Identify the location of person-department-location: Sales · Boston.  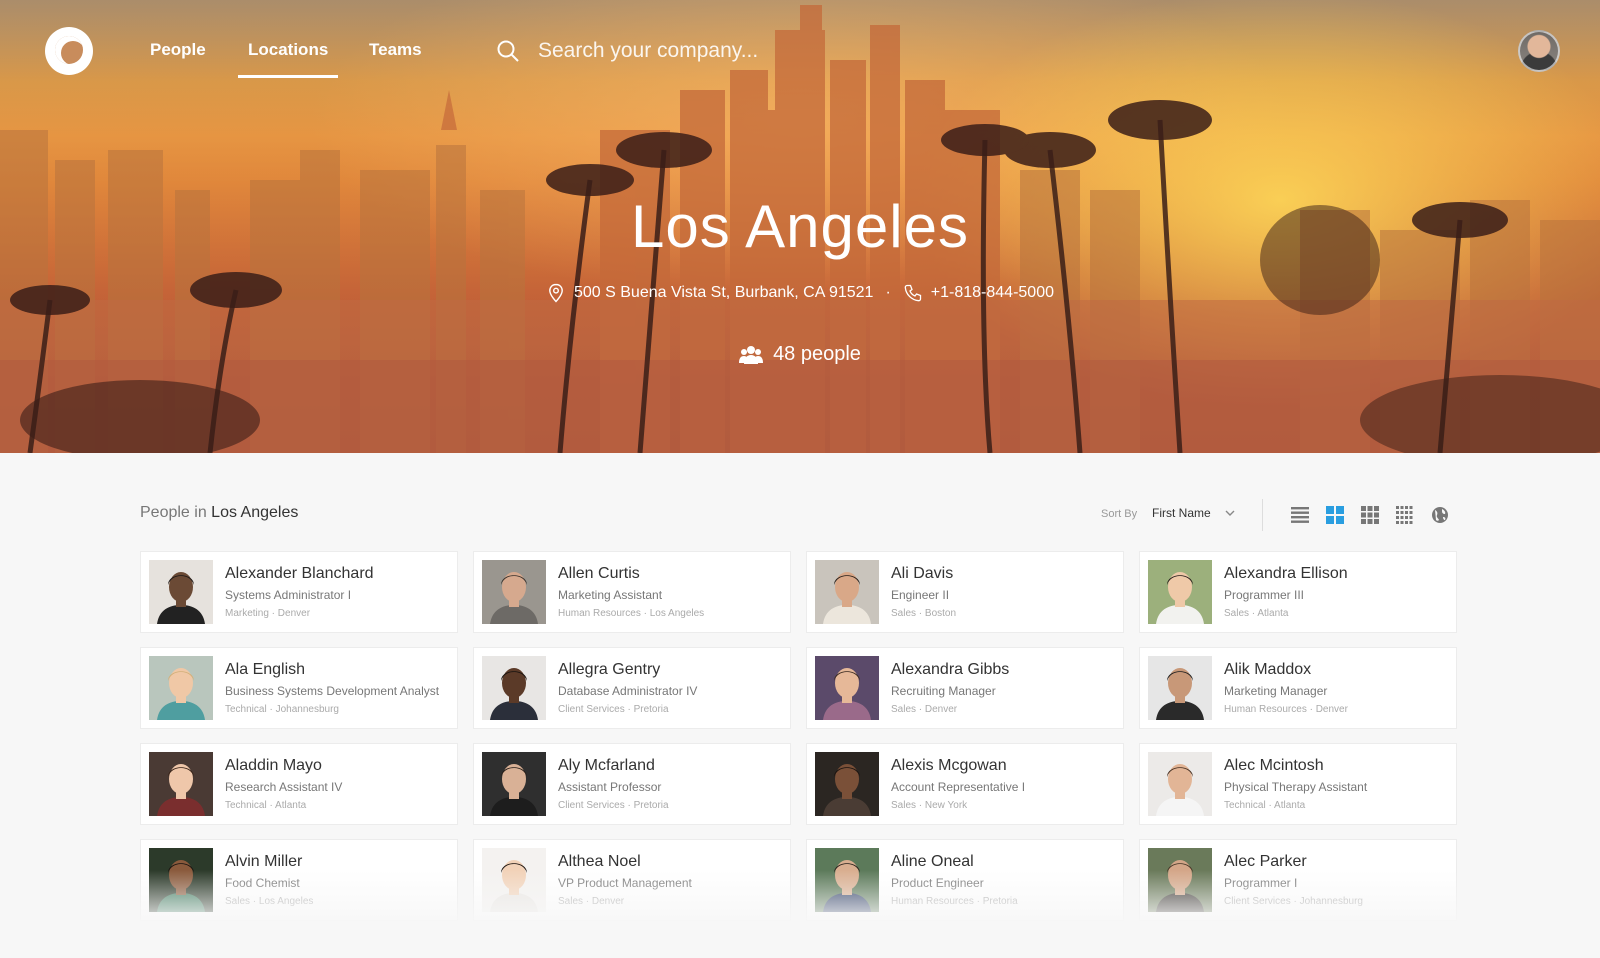
(924, 613).